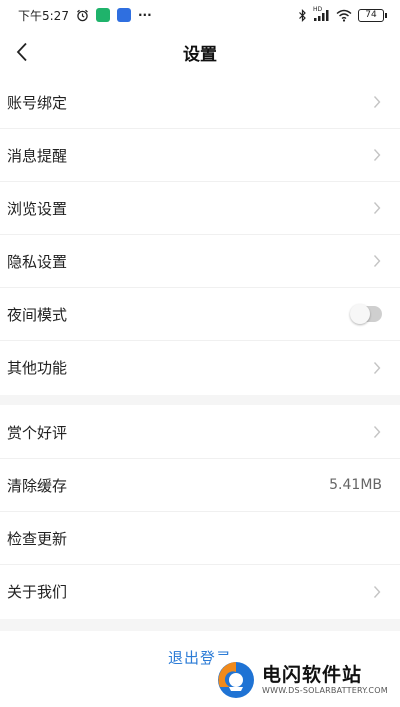 The height and width of the screenshot is (707, 400). What do you see at coordinates (321, 13) in the screenshot?
I see `signal-icon: HD` at bounding box center [321, 13].